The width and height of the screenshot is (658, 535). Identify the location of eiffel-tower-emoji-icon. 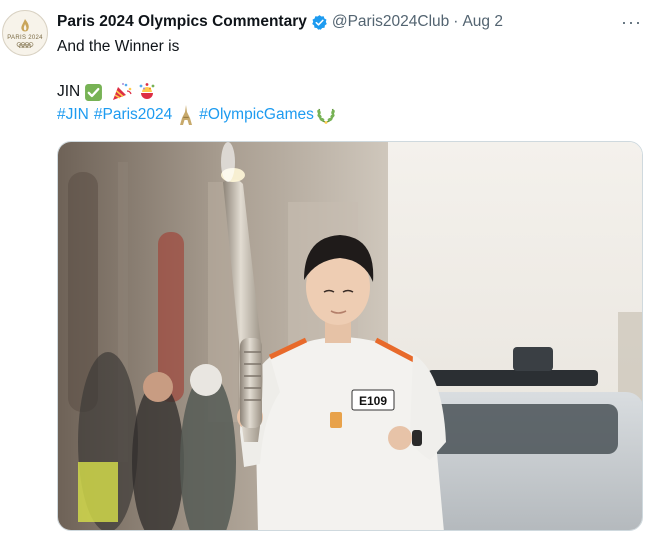
(186, 115).